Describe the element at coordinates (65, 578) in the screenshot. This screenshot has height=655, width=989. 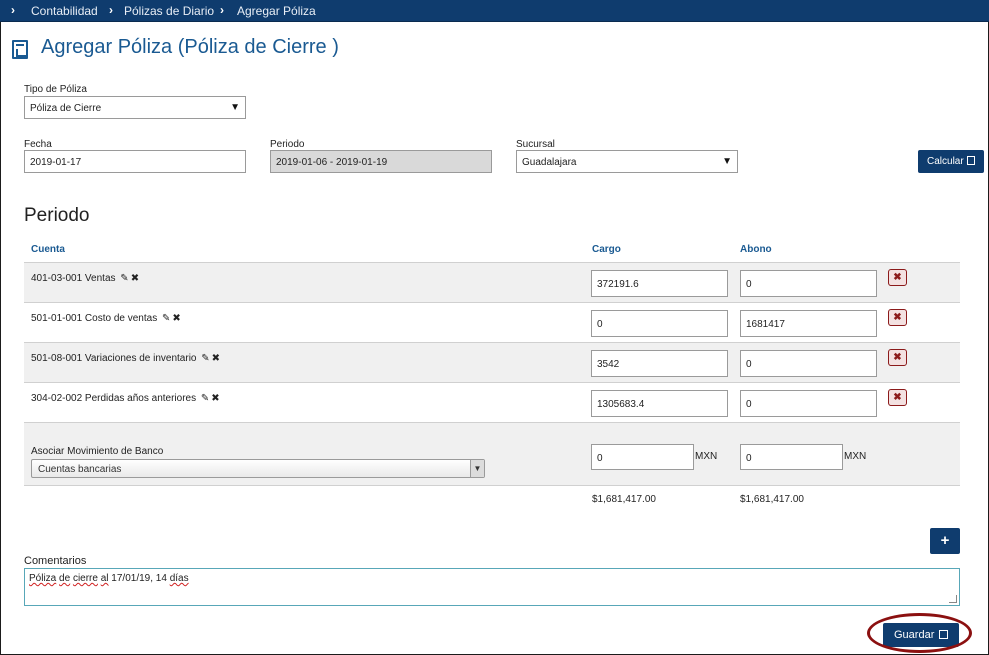
I see `comment-text: de` at that location.